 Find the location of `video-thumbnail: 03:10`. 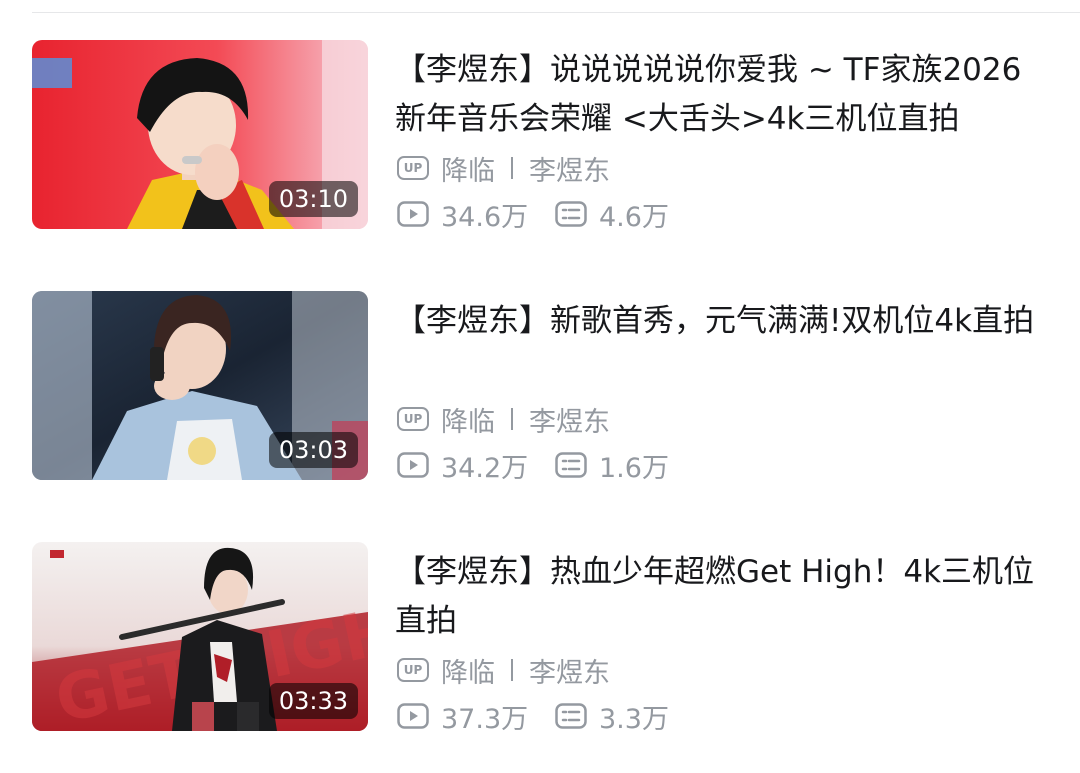

video-thumbnail: 03:10 is located at coordinates (200, 134).